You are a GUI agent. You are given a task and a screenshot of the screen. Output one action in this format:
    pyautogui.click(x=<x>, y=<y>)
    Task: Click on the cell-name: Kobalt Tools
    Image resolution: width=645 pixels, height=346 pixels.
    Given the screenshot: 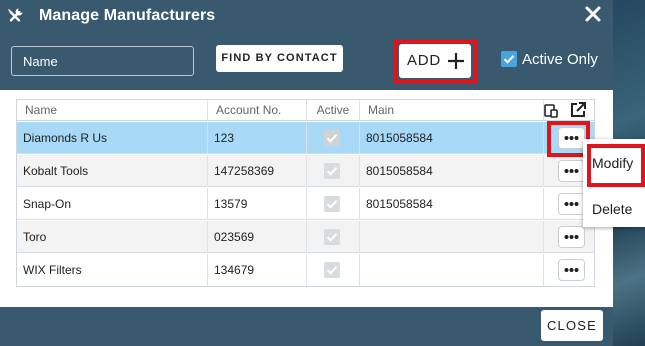 What is the action you would take?
    pyautogui.click(x=112, y=171)
    